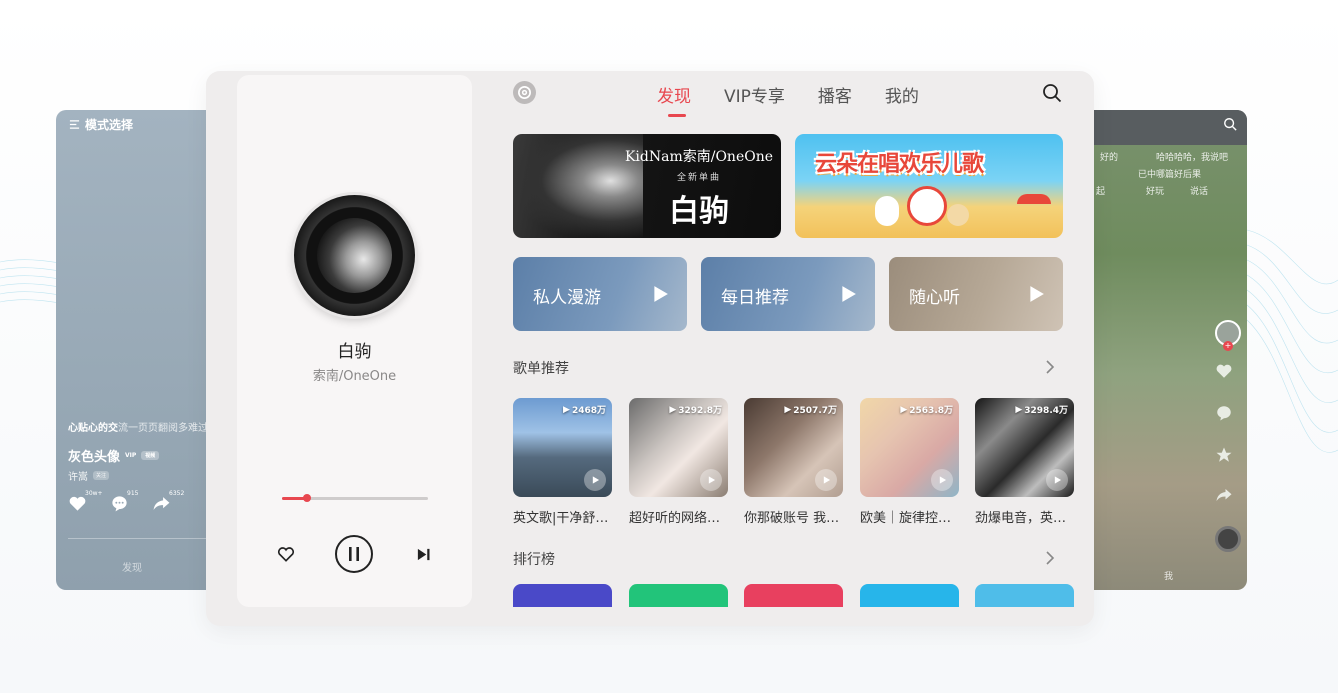 The image size is (1338, 693). What do you see at coordinates (109, 125) in the screenshot?
I see `mode-select-label: 模式选择` at bounding box center [109, 125].